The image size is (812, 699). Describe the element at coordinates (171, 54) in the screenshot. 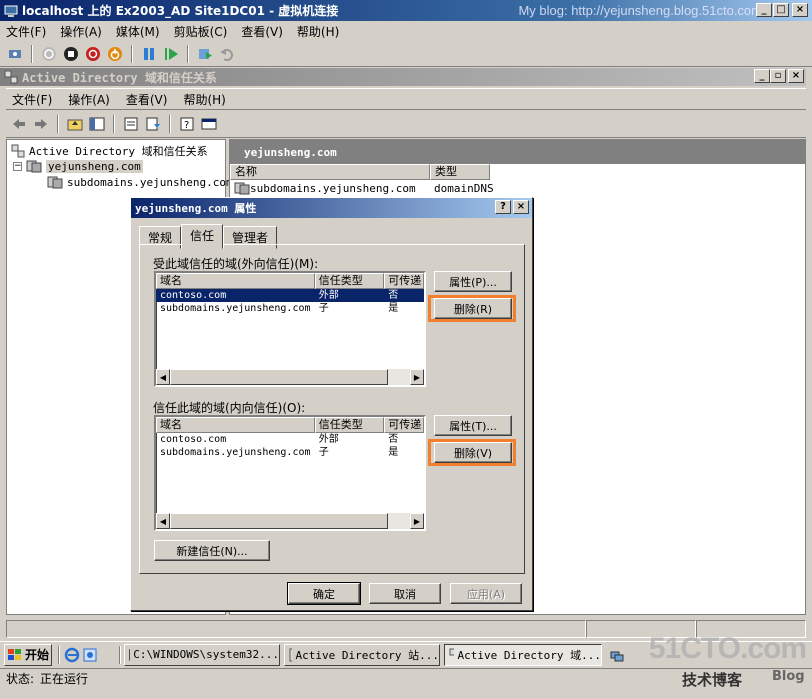

I see `resume-icon` at that location.